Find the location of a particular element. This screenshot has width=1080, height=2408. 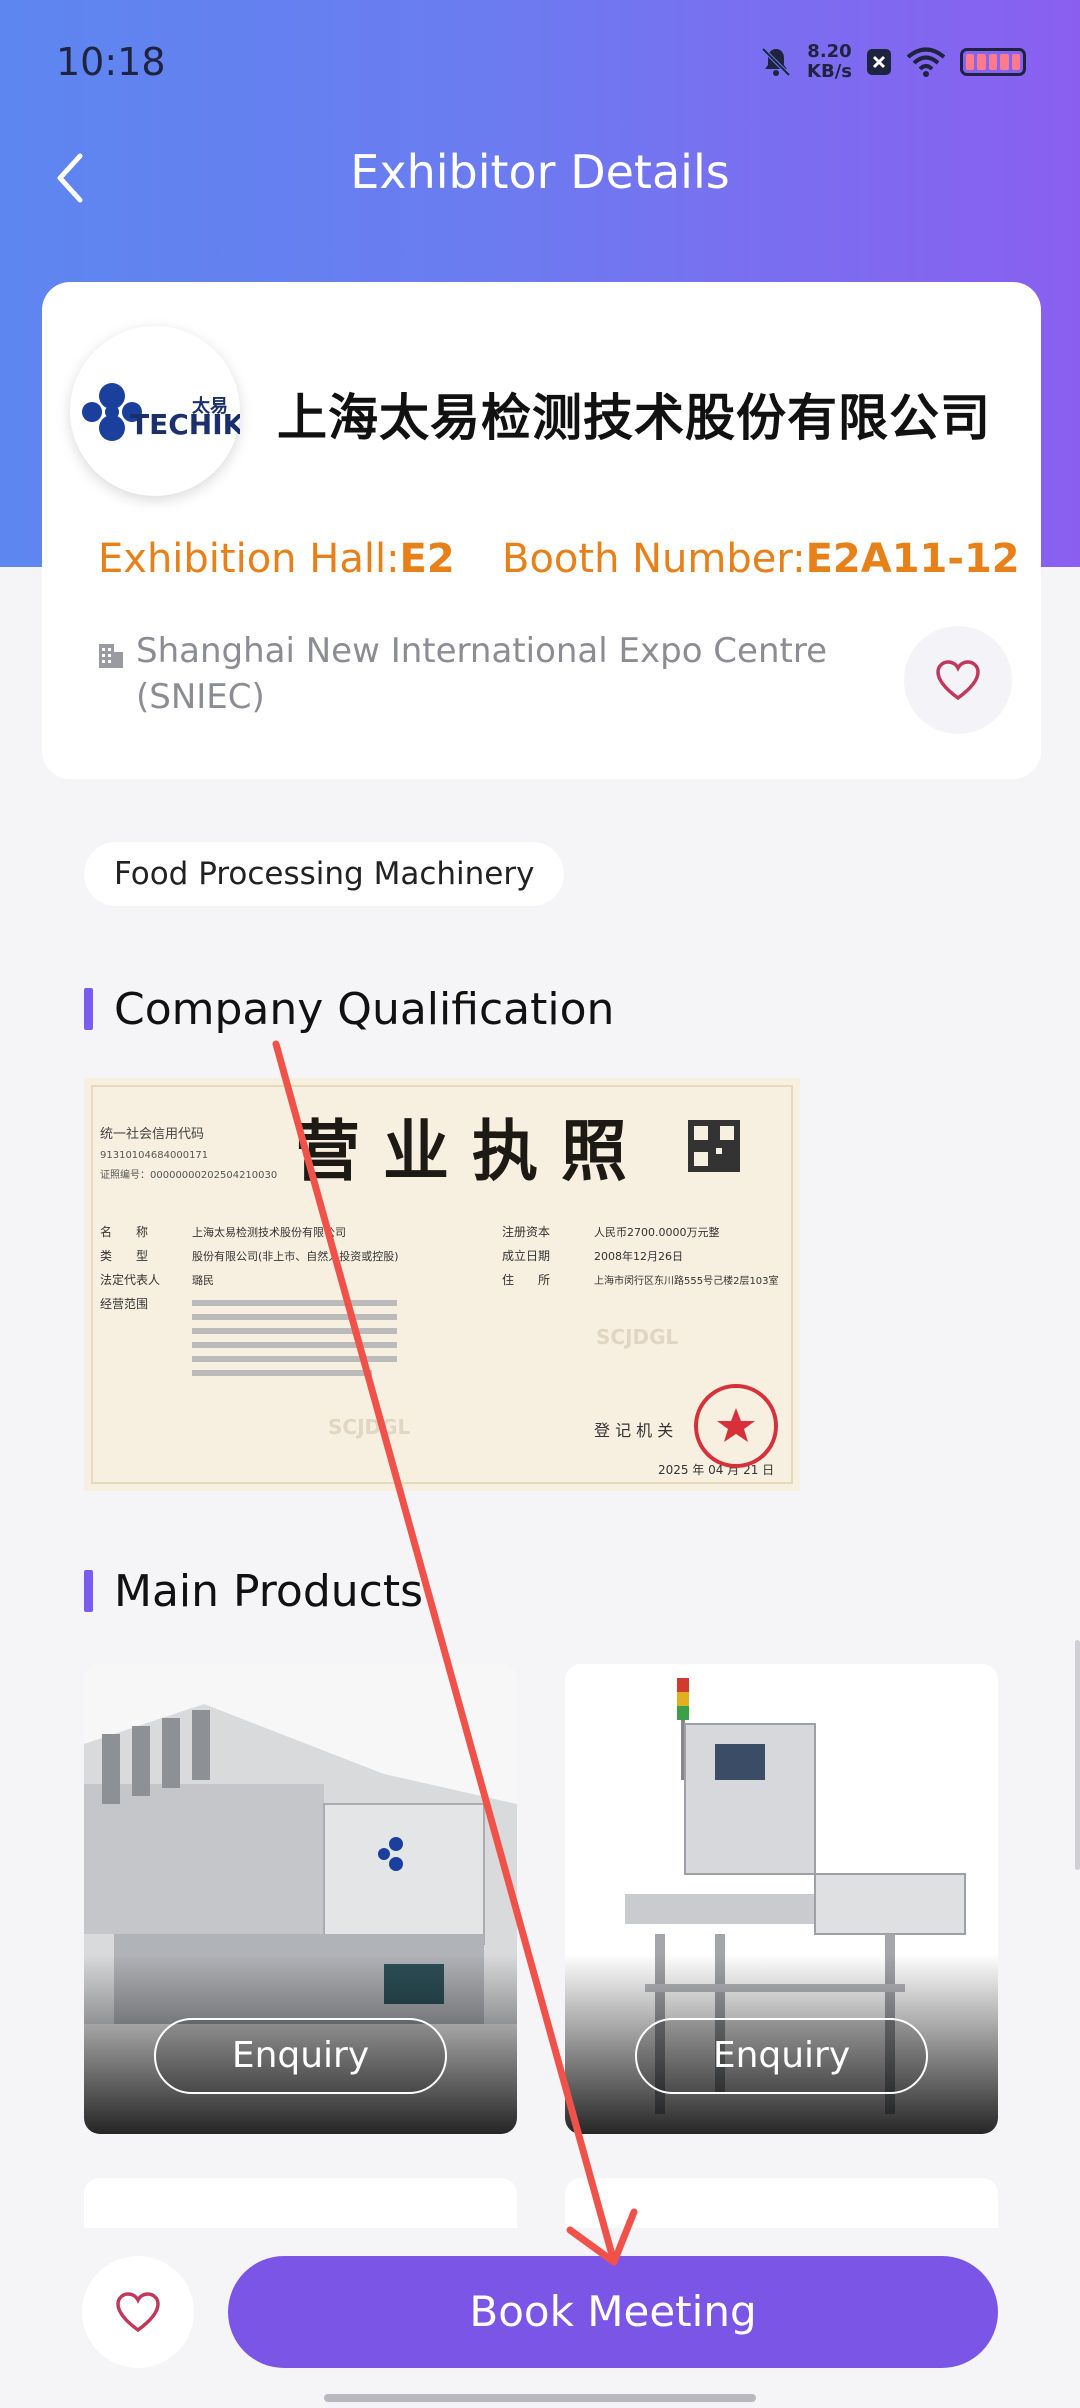

svg-text: 经营范围 is located at coordinates (124, 1304).